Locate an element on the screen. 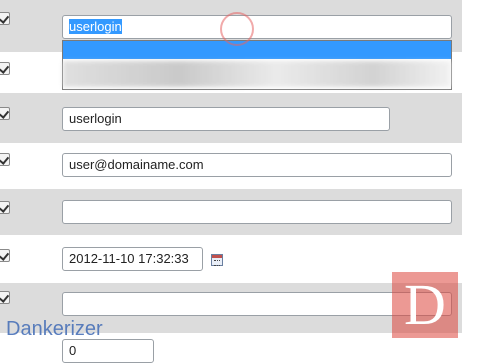 The width and height of the screenshot is (480, 363). datetime-input: 2012-11-10 17:32:33 is located at coordinates (132, 259).